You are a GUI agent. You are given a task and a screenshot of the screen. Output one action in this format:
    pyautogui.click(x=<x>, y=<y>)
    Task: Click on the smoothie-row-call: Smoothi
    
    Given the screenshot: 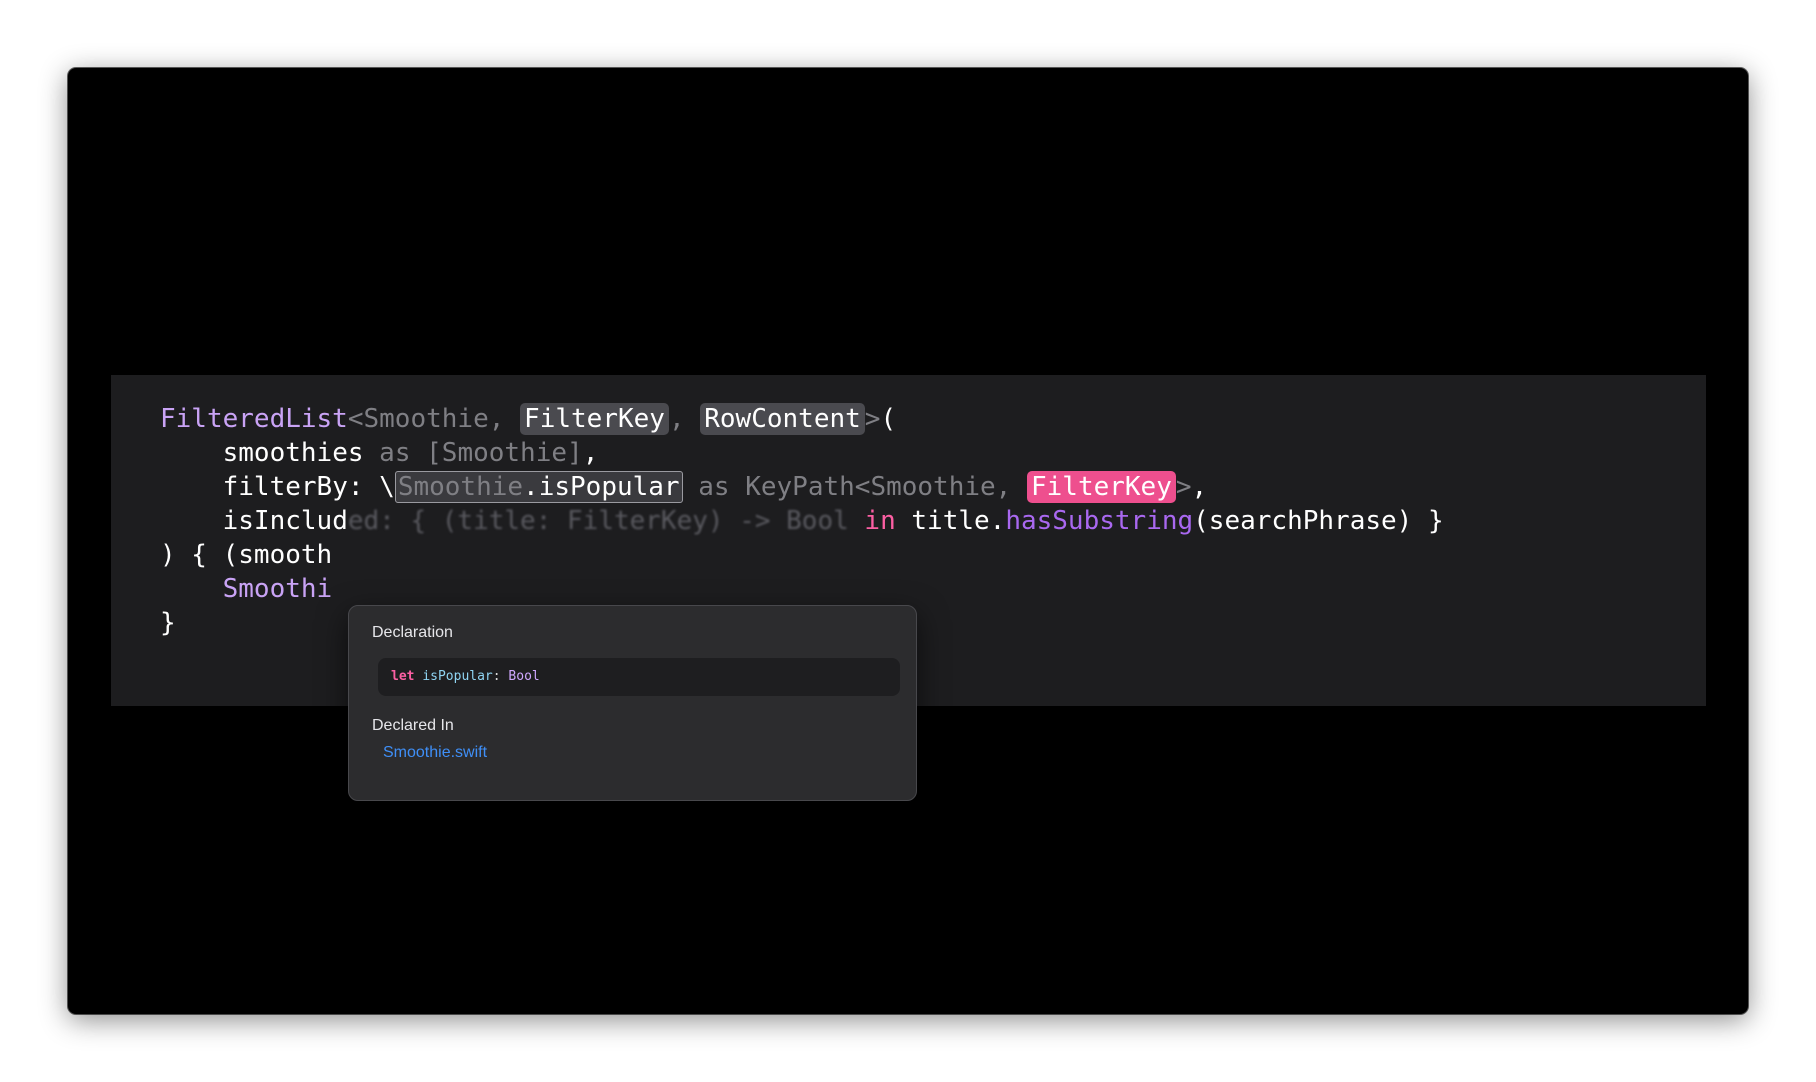 What is the action you would take?
    pyautogui.click(x=277, y=589)
    